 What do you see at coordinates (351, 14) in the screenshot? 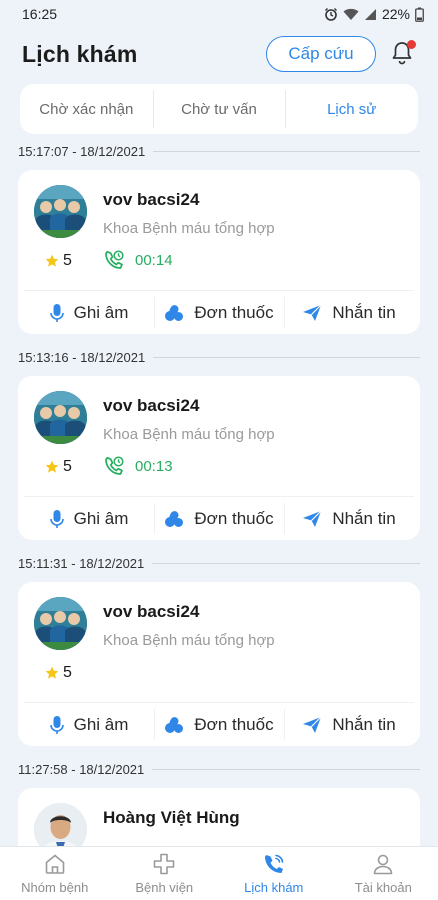
I see `wifi-icon` at bounding box center [351, 14].